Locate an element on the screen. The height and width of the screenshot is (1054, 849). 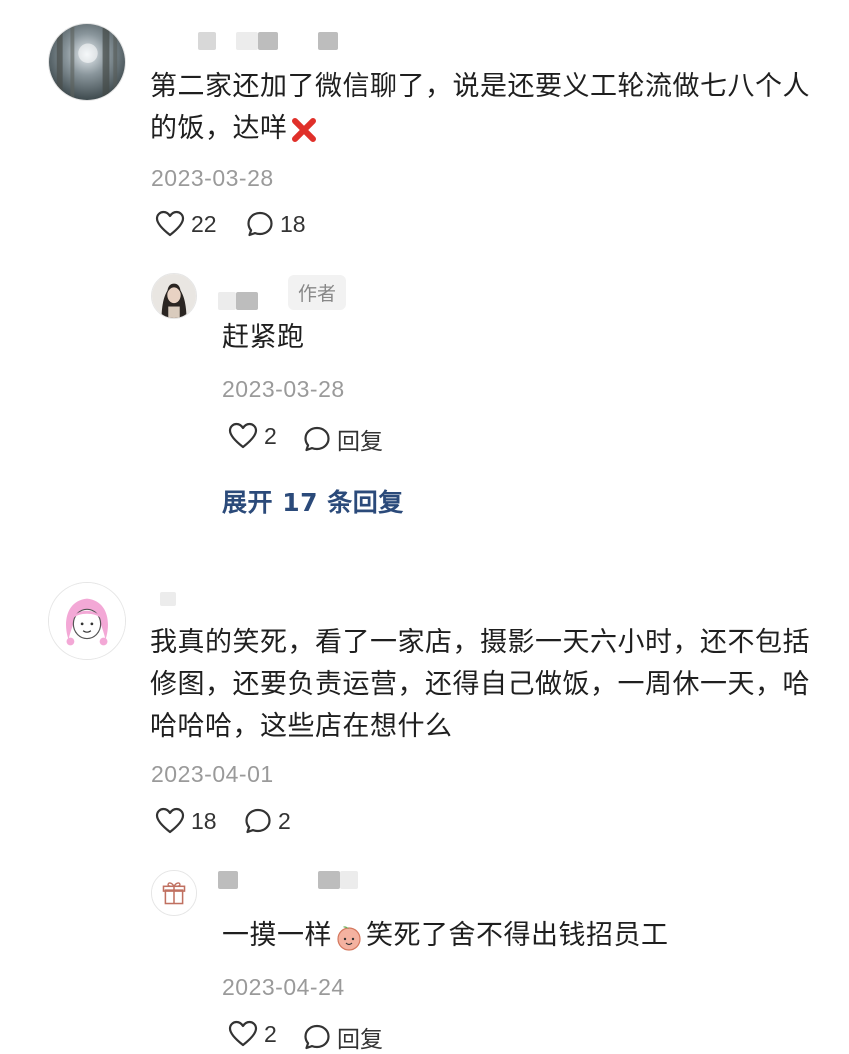
reply-text: 赶紧跑 is located at coordinates (263, 337).